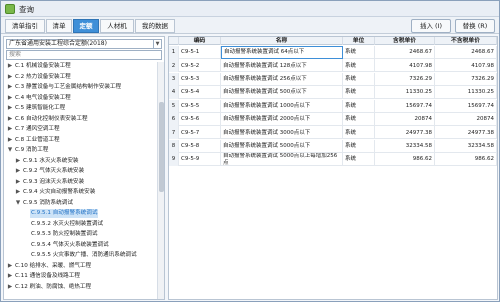 The width and height of the screenshot is (500, 302). I want to click on notax-price-cell: 11330.25, so click(466, 93).